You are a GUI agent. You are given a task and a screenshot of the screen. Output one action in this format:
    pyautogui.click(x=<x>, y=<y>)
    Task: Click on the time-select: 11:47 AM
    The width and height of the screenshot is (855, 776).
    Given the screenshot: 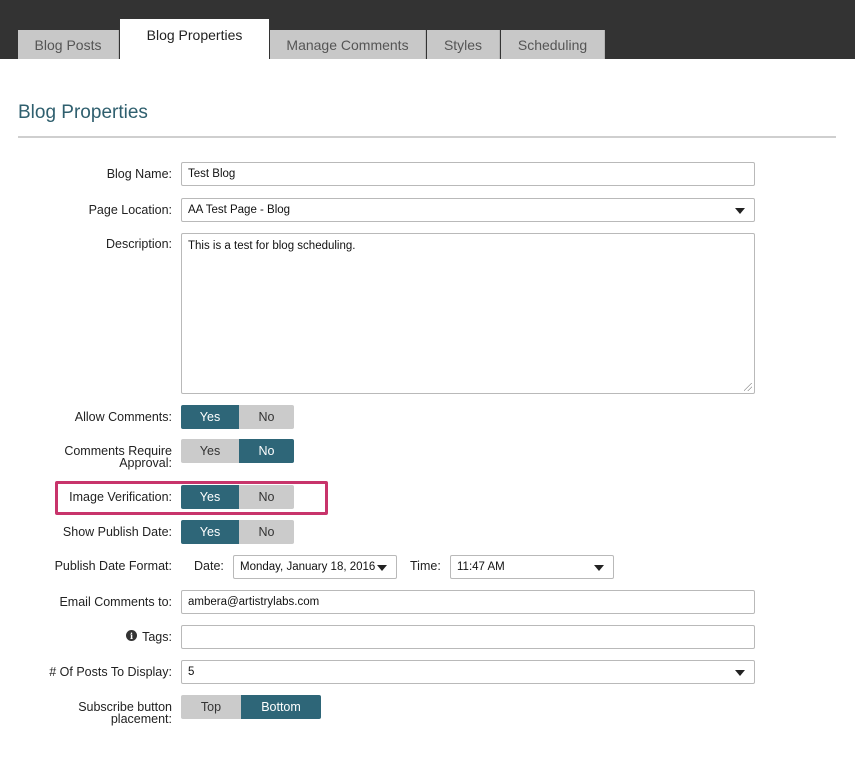 What is the action you would take?
    pyautogui.click(x=532, y=567)
    